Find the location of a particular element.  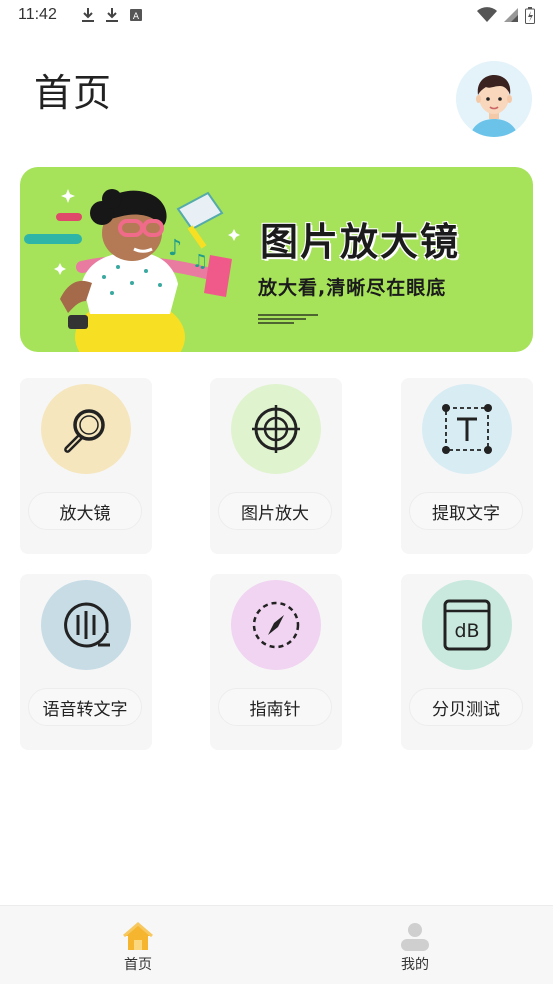

crosshair-icon is located at coordinates (276, 429).